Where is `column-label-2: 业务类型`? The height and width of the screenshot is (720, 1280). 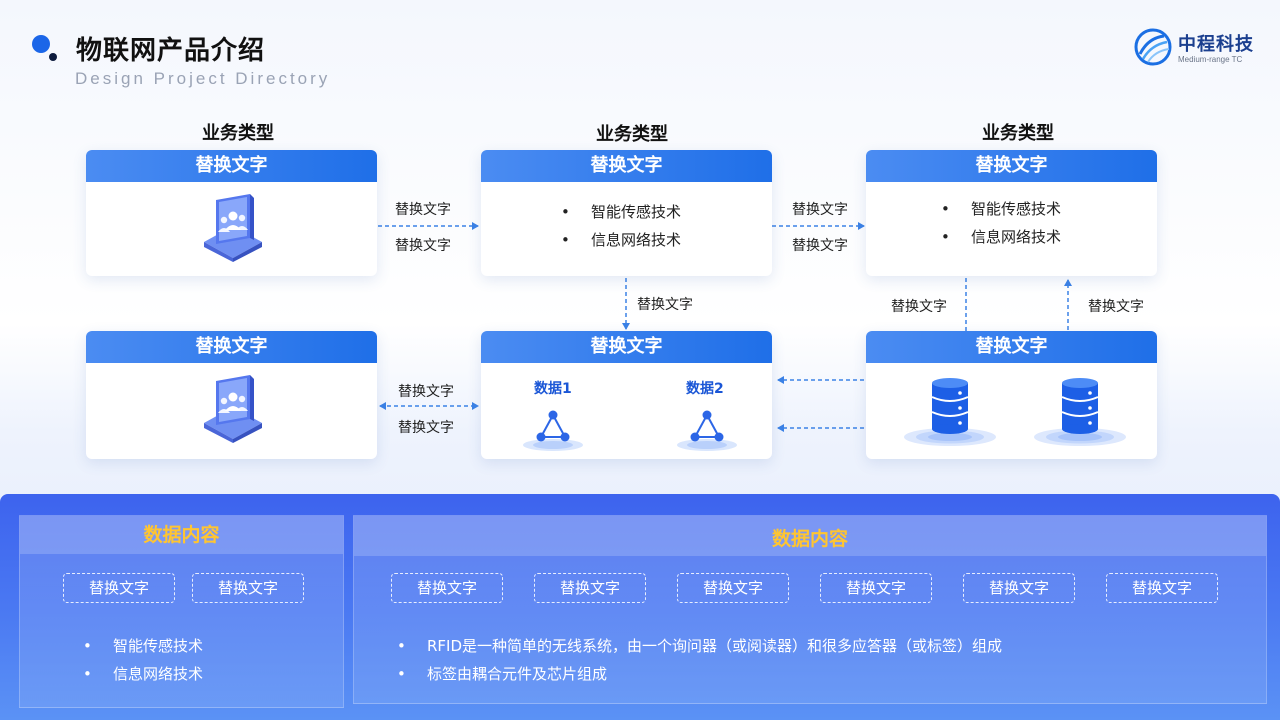
column-label-2: 业务类型 is located at coordinates (632, 134).